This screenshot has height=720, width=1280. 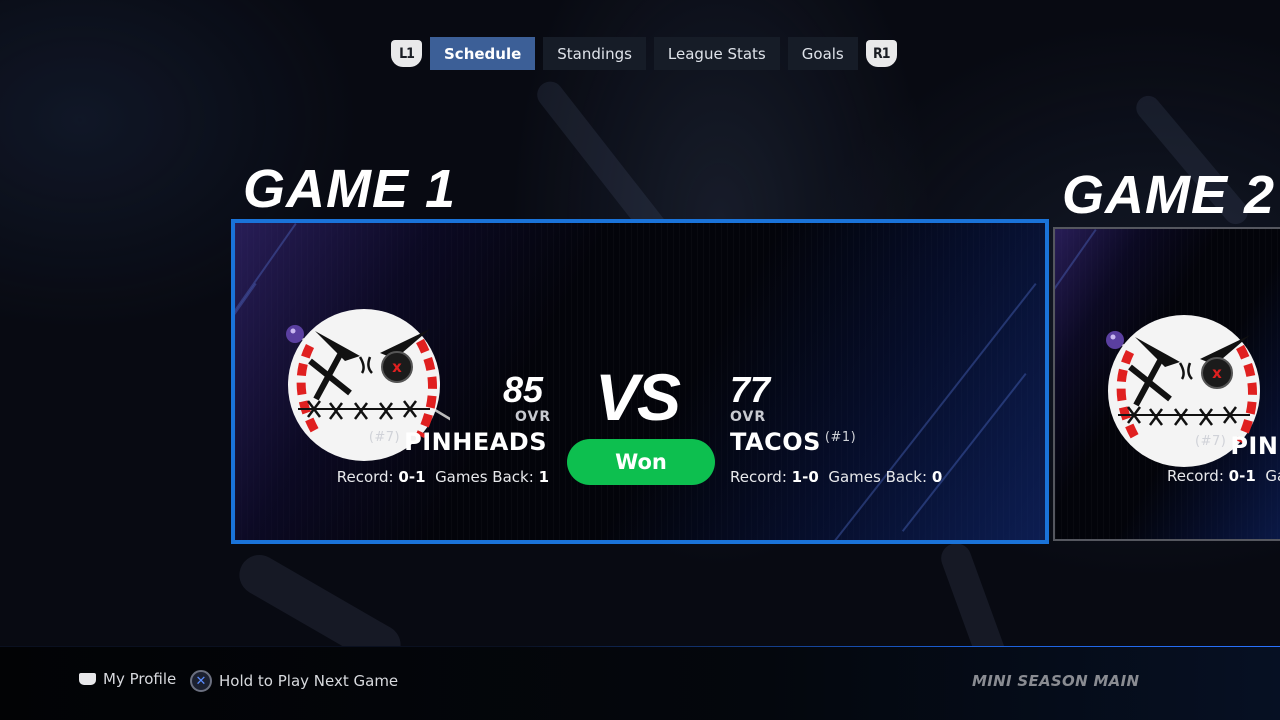 What do you see at coordinates (1195, 476) in the screenshot?
I see `game-2-record-label: Record:` at bounding box center [1195, 476].